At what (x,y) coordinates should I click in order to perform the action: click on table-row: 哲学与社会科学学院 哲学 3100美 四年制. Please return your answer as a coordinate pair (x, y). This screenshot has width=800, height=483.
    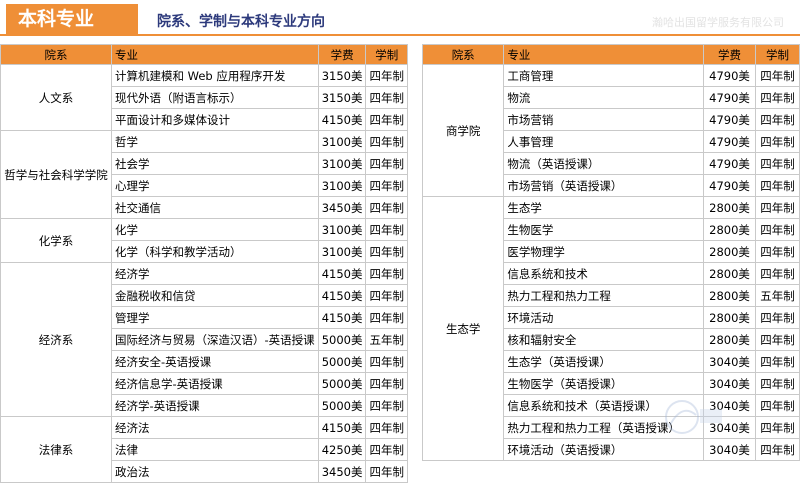
    Looking at the image, I should click on (204, 174).